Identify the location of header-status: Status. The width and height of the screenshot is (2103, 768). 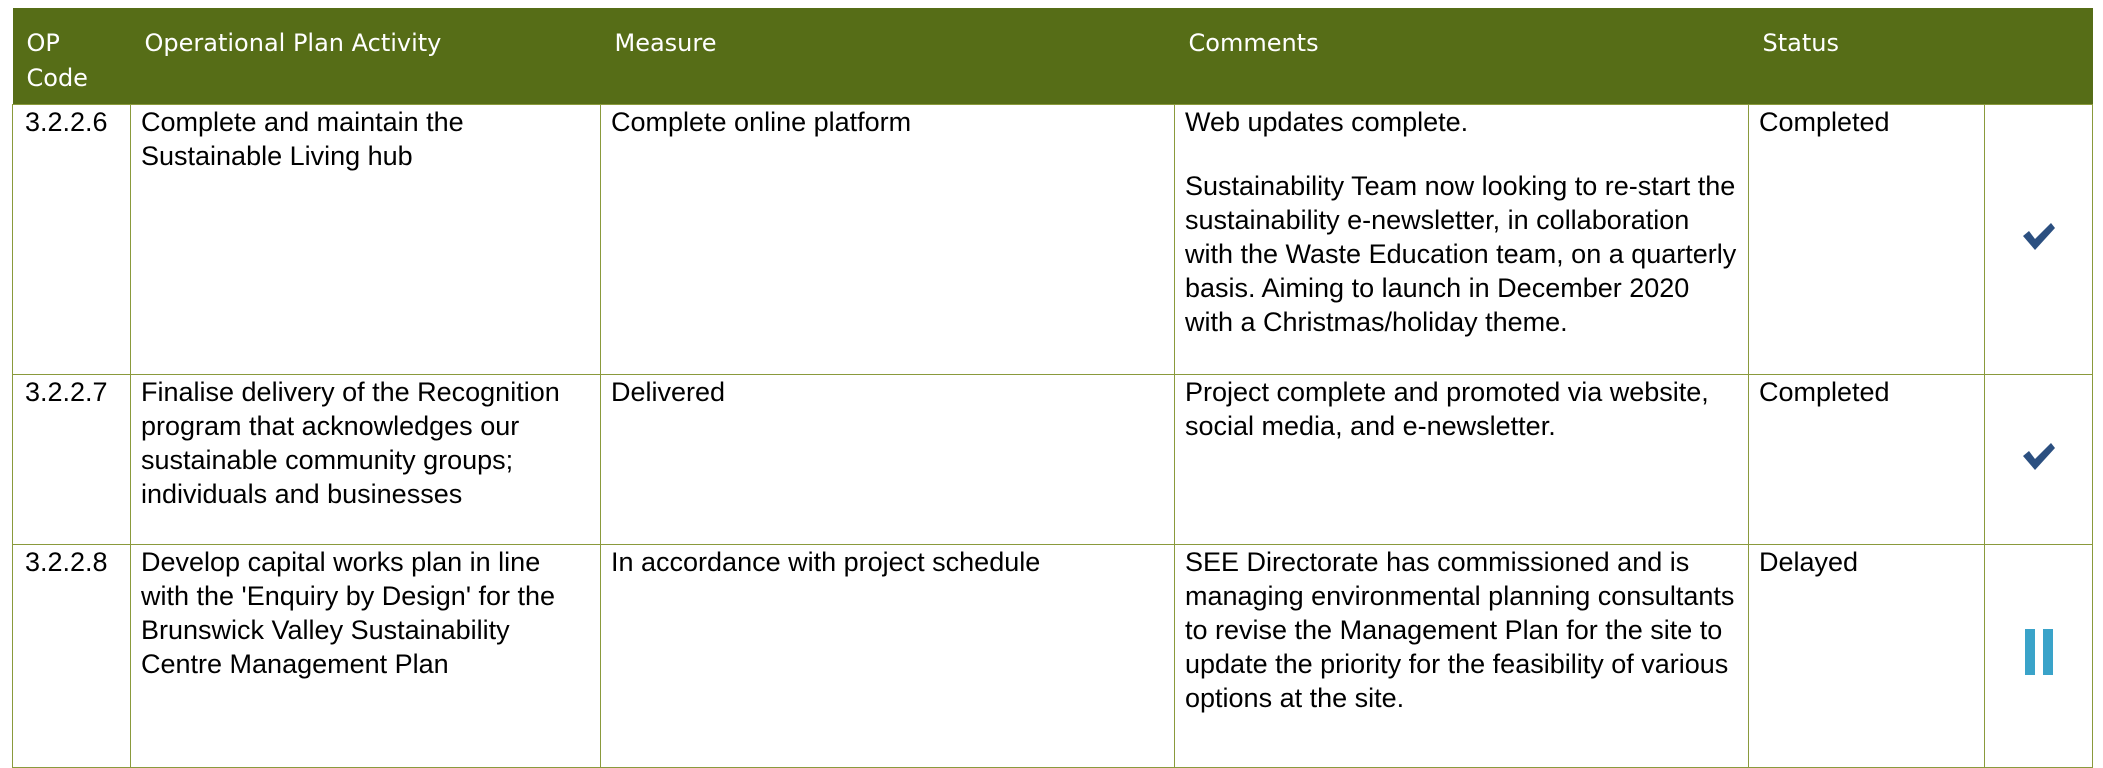
(1800, 43).